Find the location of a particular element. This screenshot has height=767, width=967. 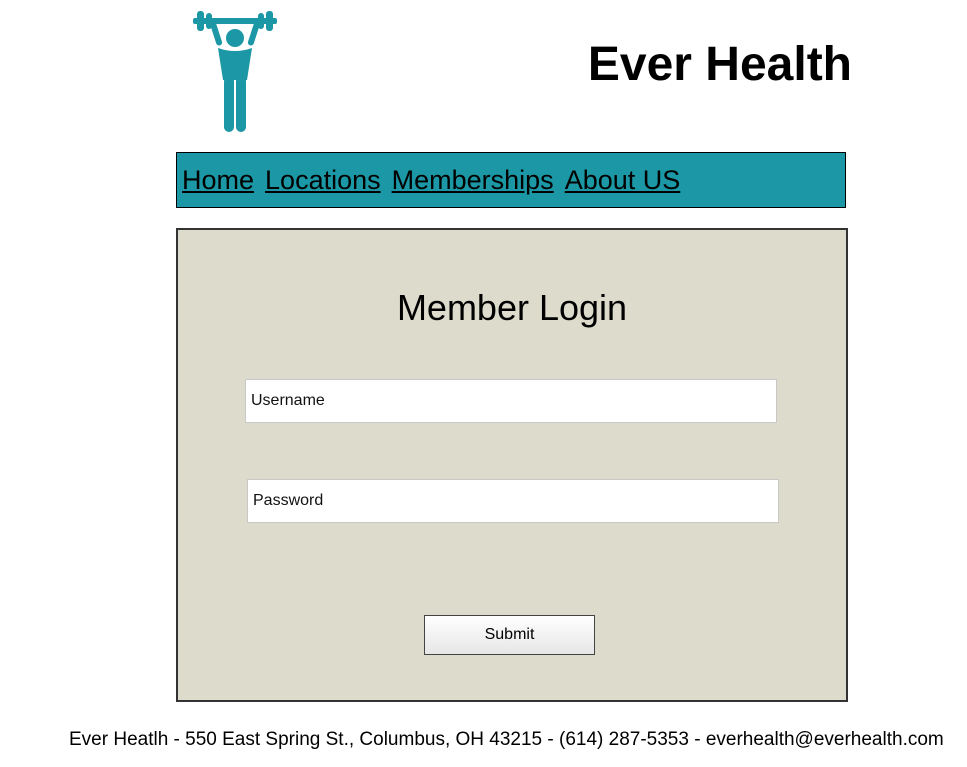

site-title: Ever Health is located at coordinates (719, 64).